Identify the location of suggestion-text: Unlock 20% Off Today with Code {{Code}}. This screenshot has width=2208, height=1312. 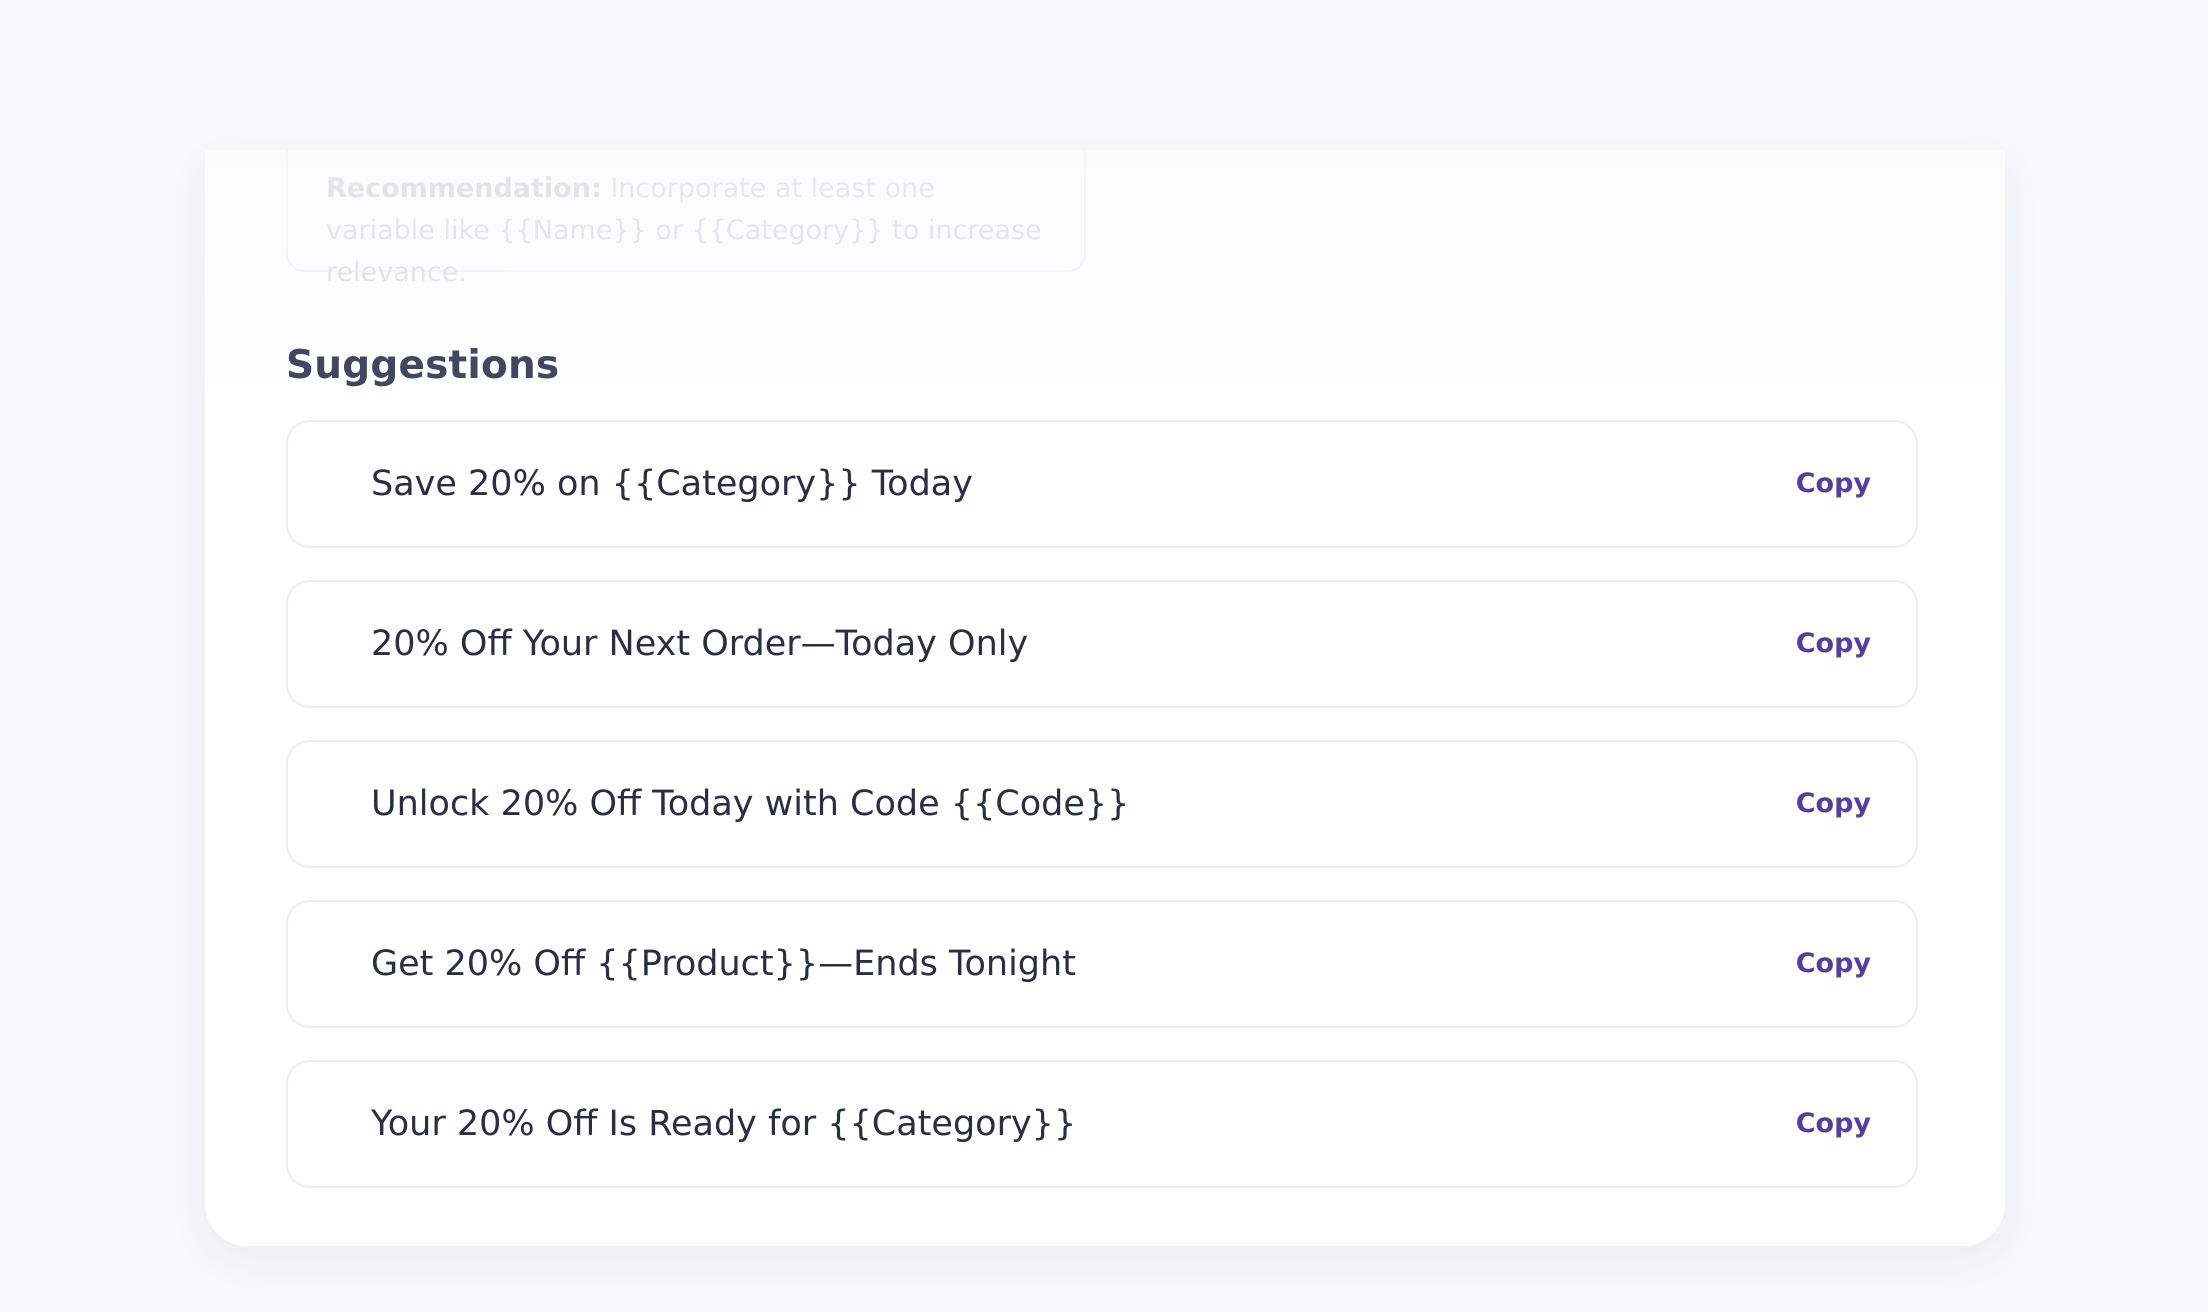
(750, 804).